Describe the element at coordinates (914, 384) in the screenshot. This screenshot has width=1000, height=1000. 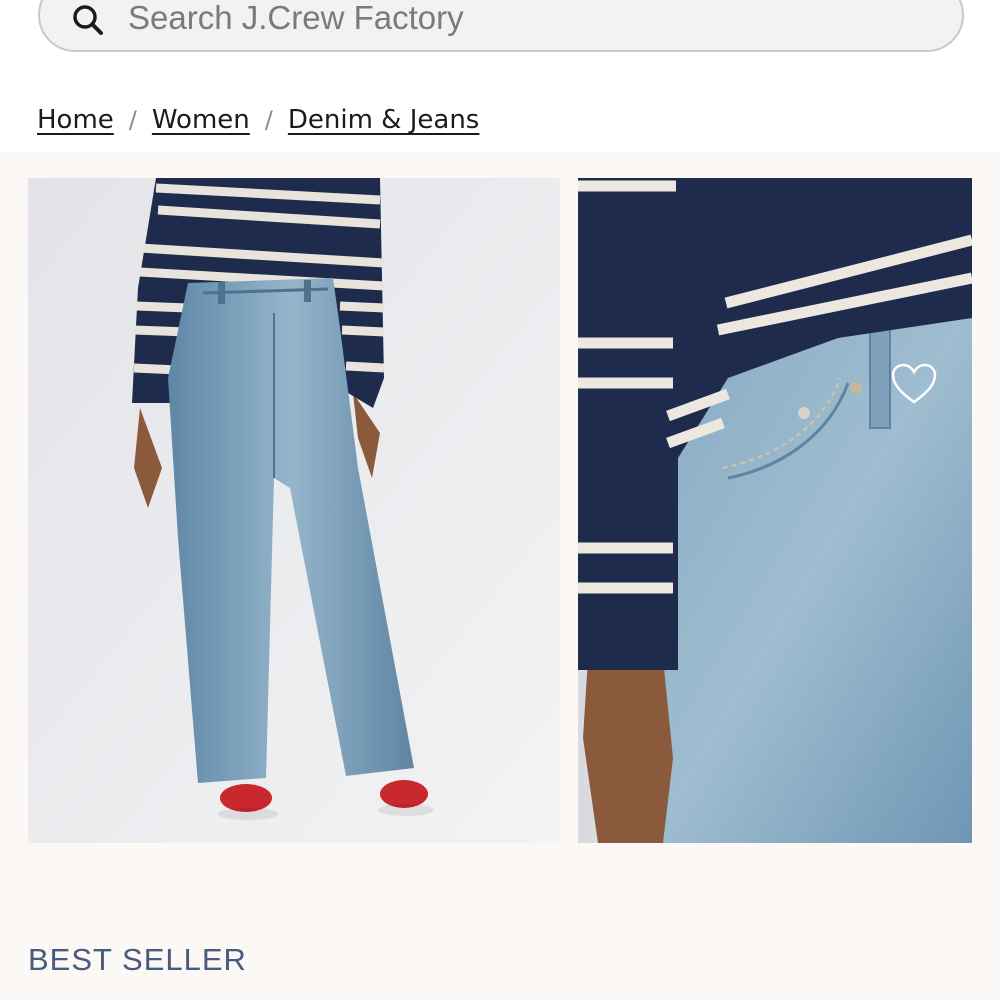
I see `heart-icon` at that location.